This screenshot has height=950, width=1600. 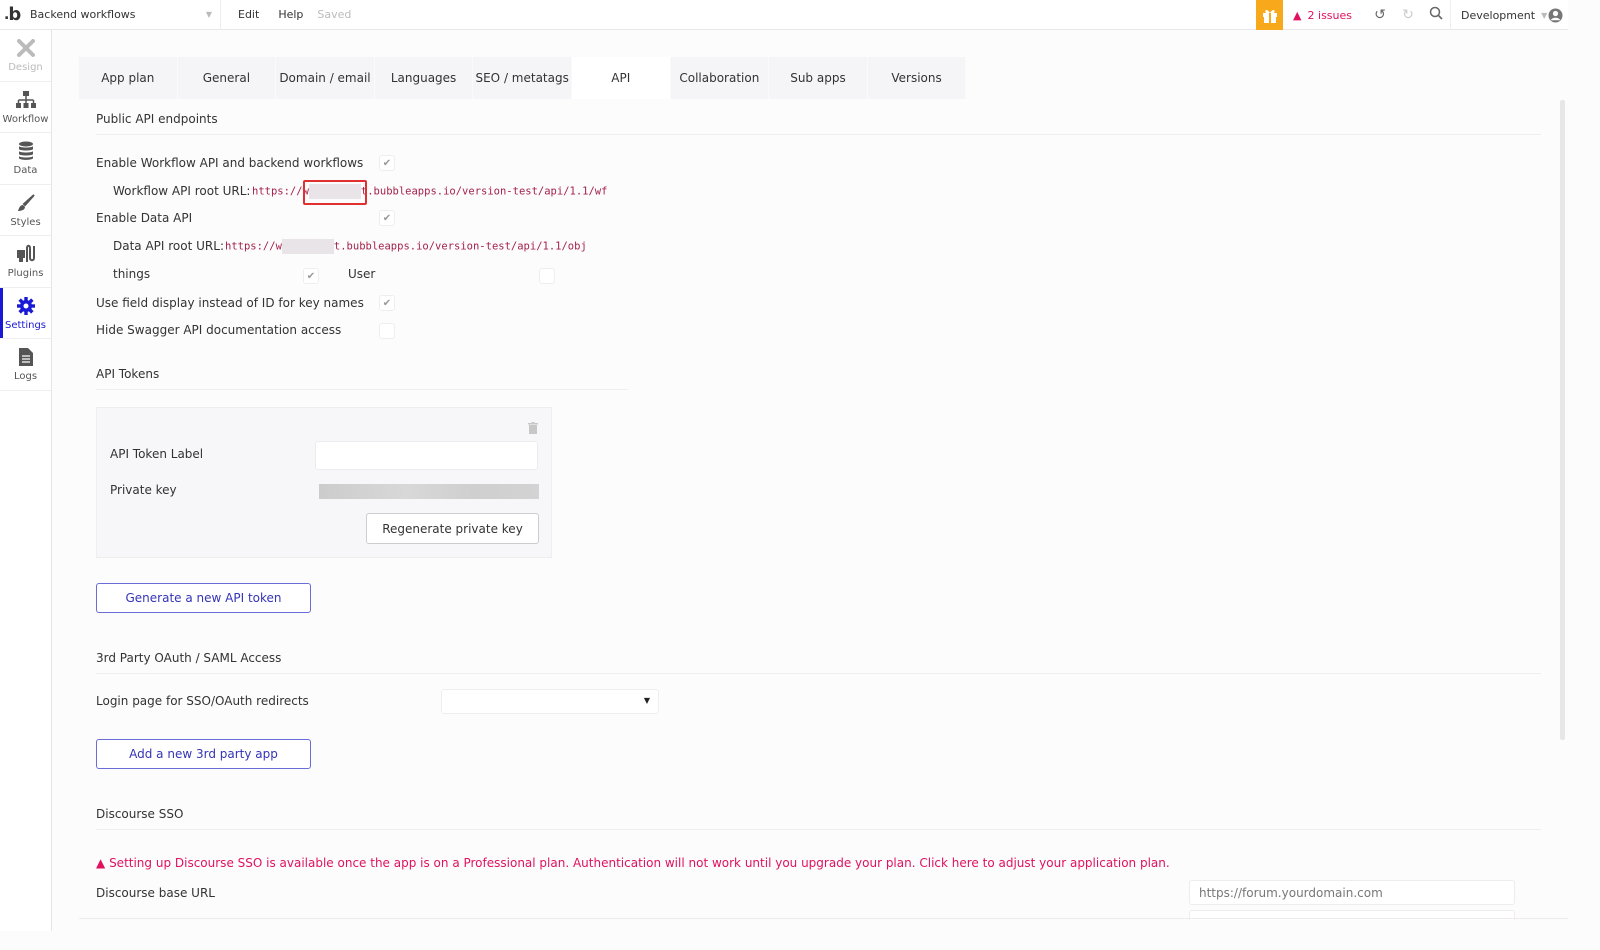 I want to click on tab-seo-metatags: SEO / metatags, so click(x=522, y=78).